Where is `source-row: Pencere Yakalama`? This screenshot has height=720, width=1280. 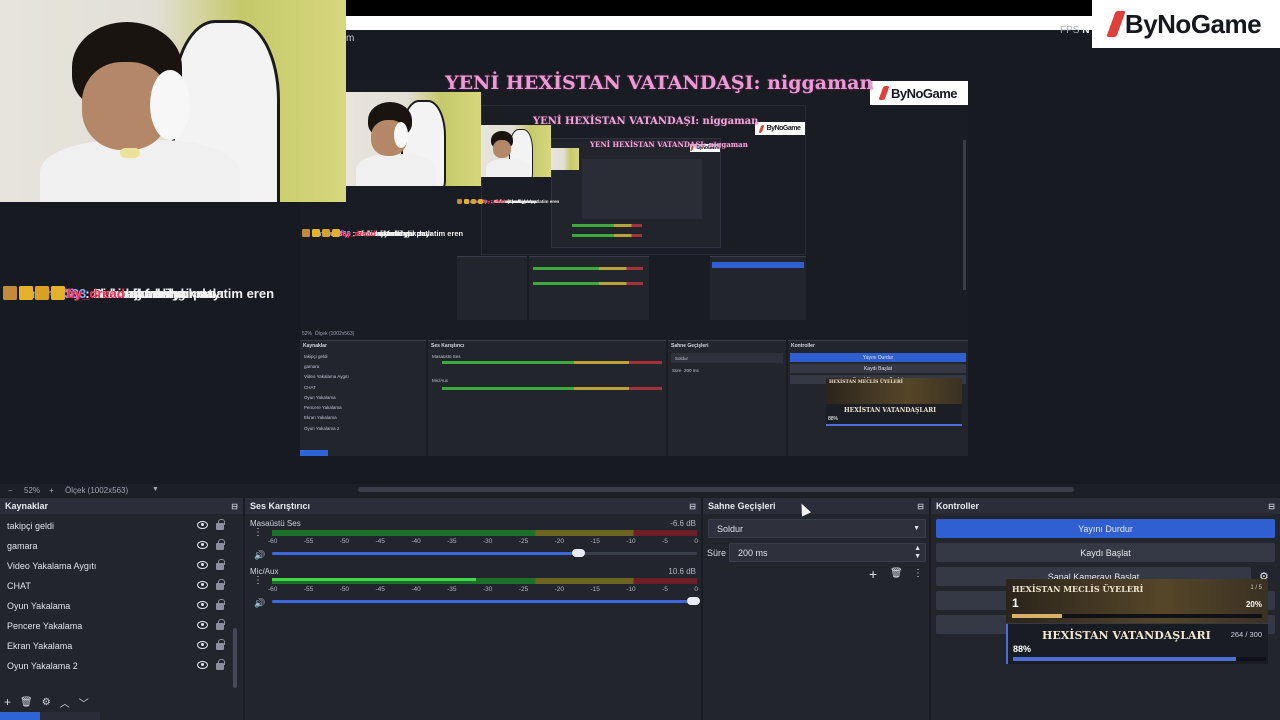 source-row: Pencere Yakalama is located at coordinates (121, 626).